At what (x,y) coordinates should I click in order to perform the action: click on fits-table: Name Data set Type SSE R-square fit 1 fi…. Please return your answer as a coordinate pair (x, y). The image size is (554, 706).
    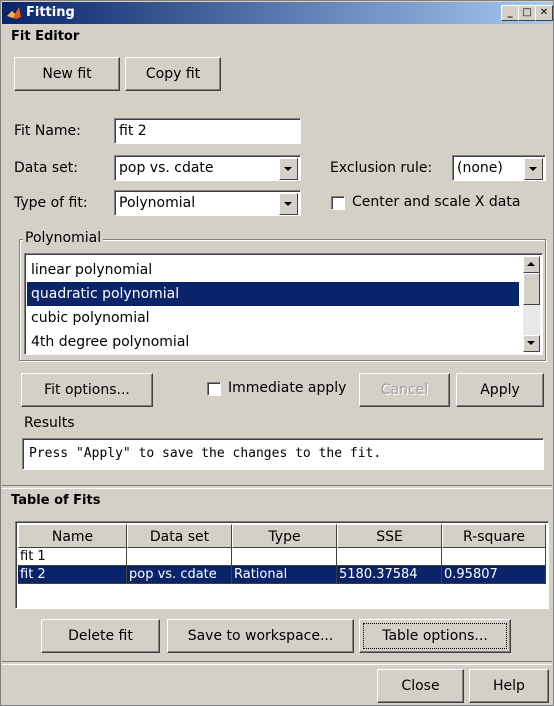
    Looking at the image, I should click on (282, 565).